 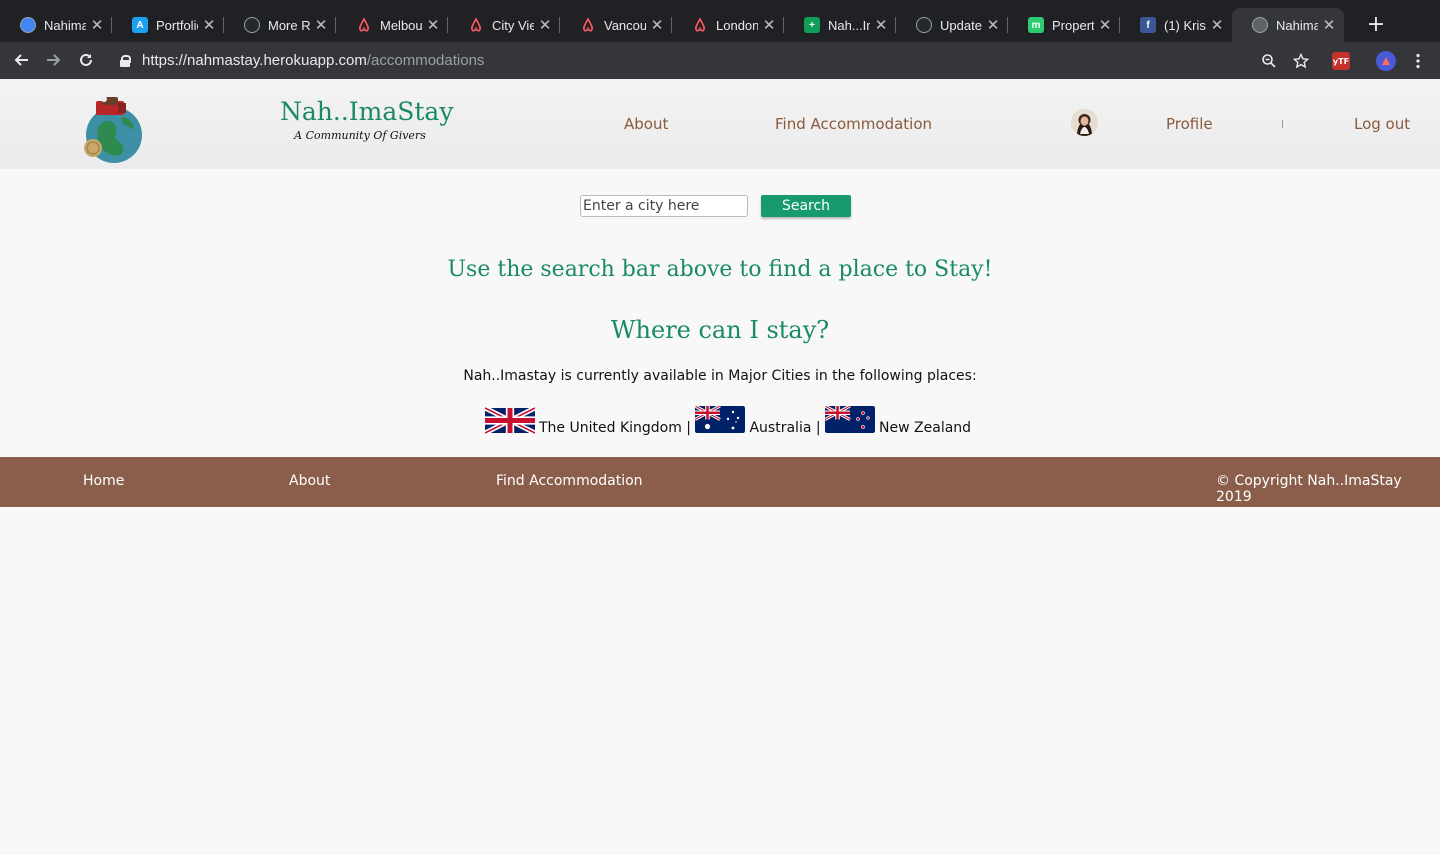 I want to click on browser-tab: City View✕, so click(x=504, y=25).